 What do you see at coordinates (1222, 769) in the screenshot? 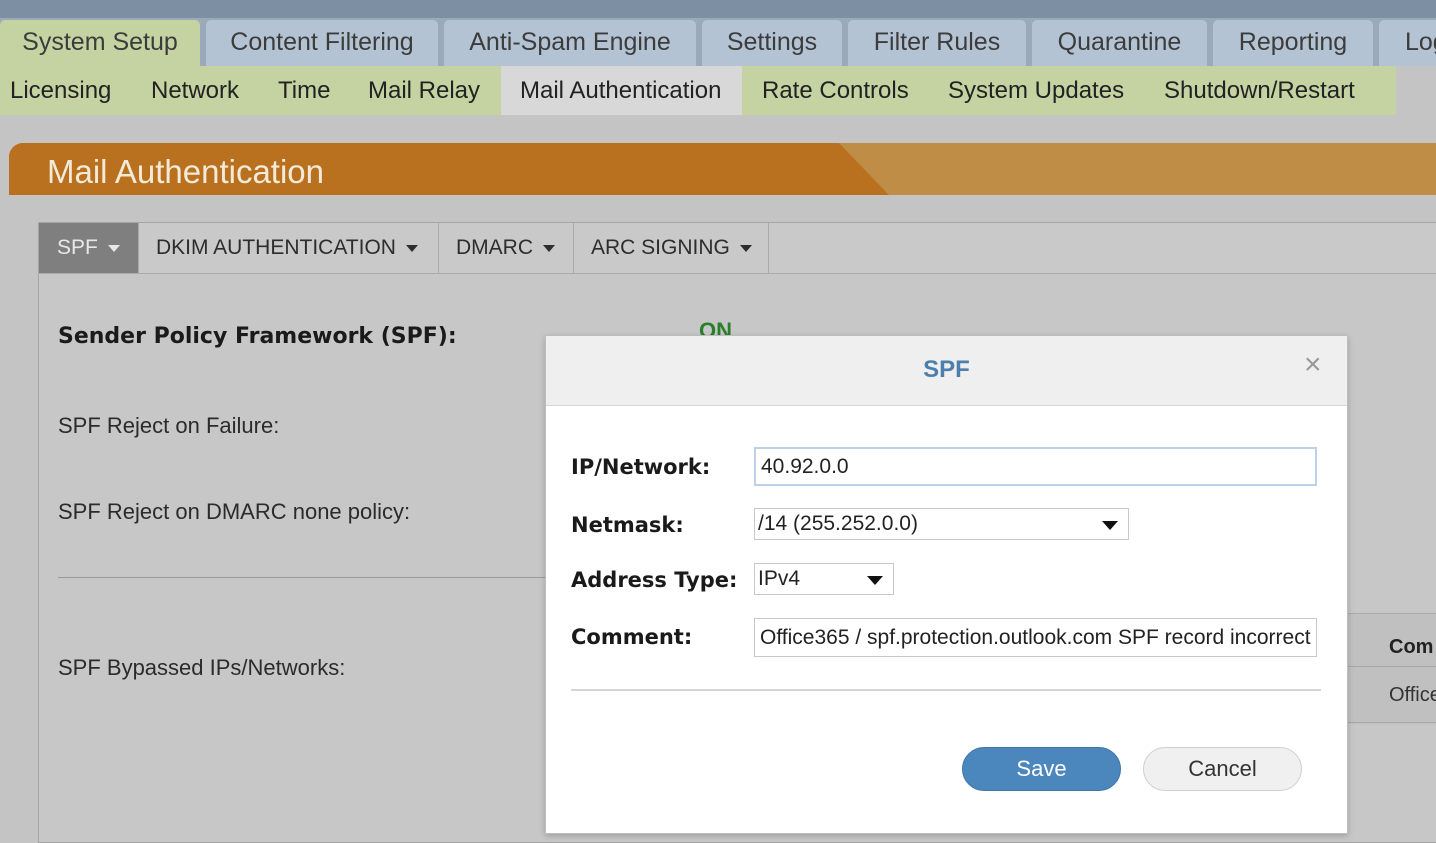
I see `cancel-button: Cancel` at bounding box center [1222, 769].